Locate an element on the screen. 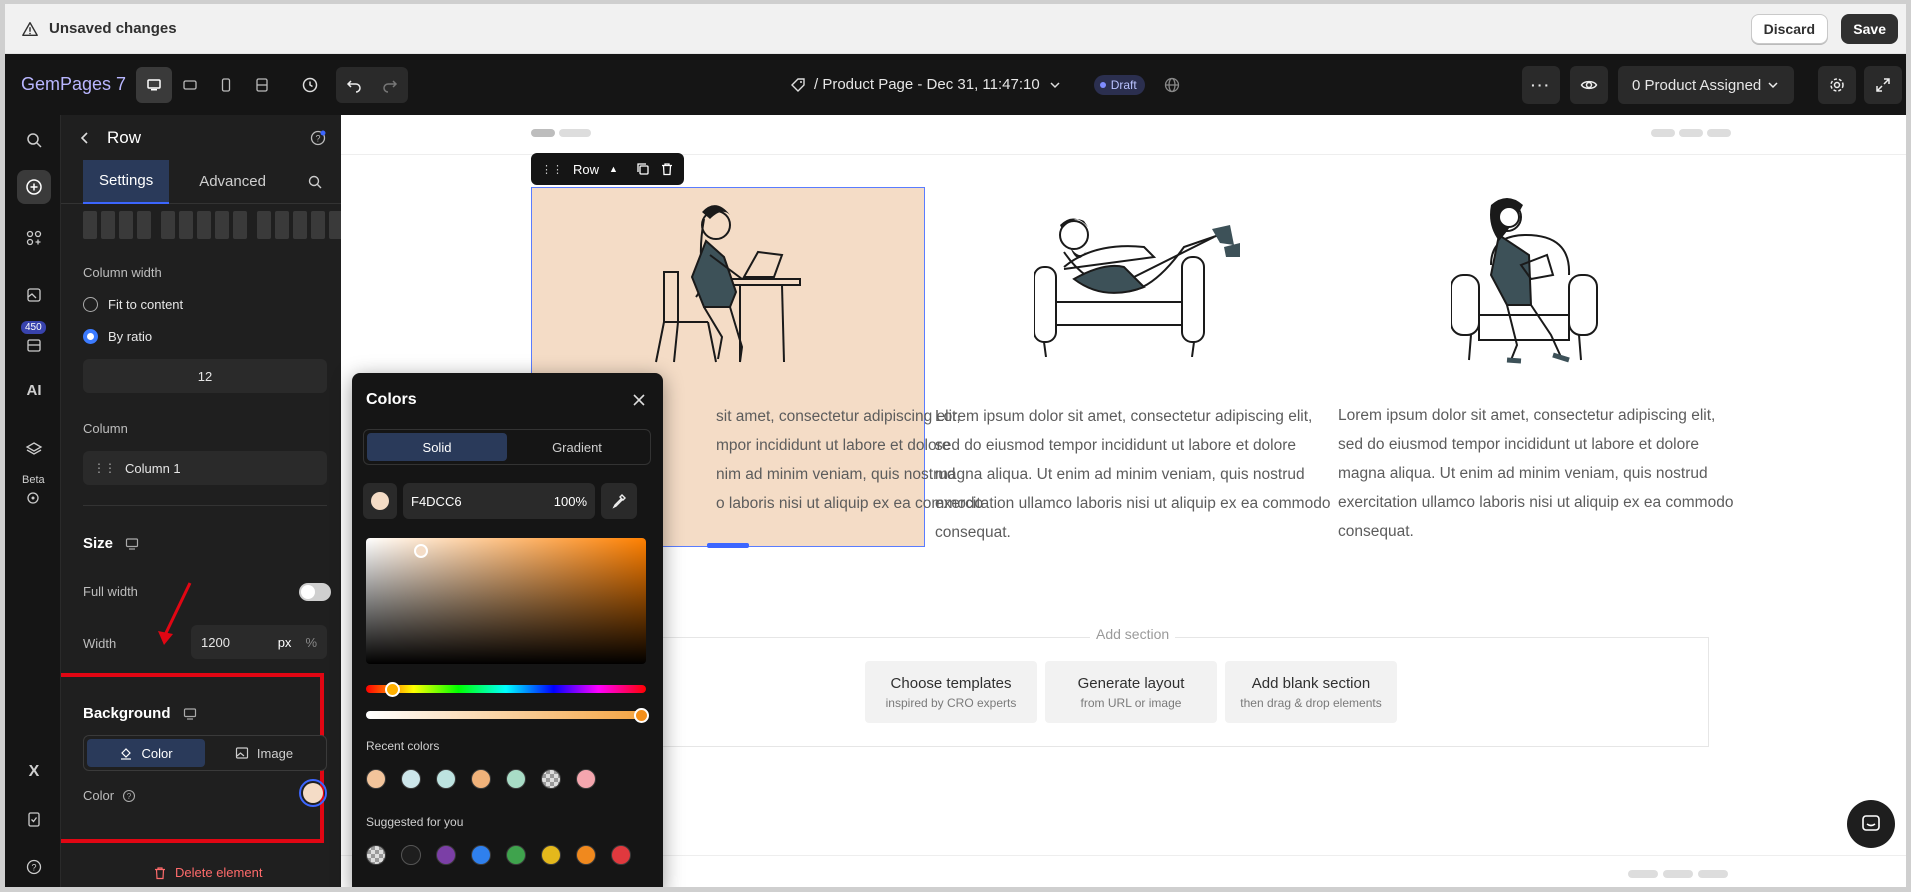  tab-solid: Solid is located at coordinates (437, 447).